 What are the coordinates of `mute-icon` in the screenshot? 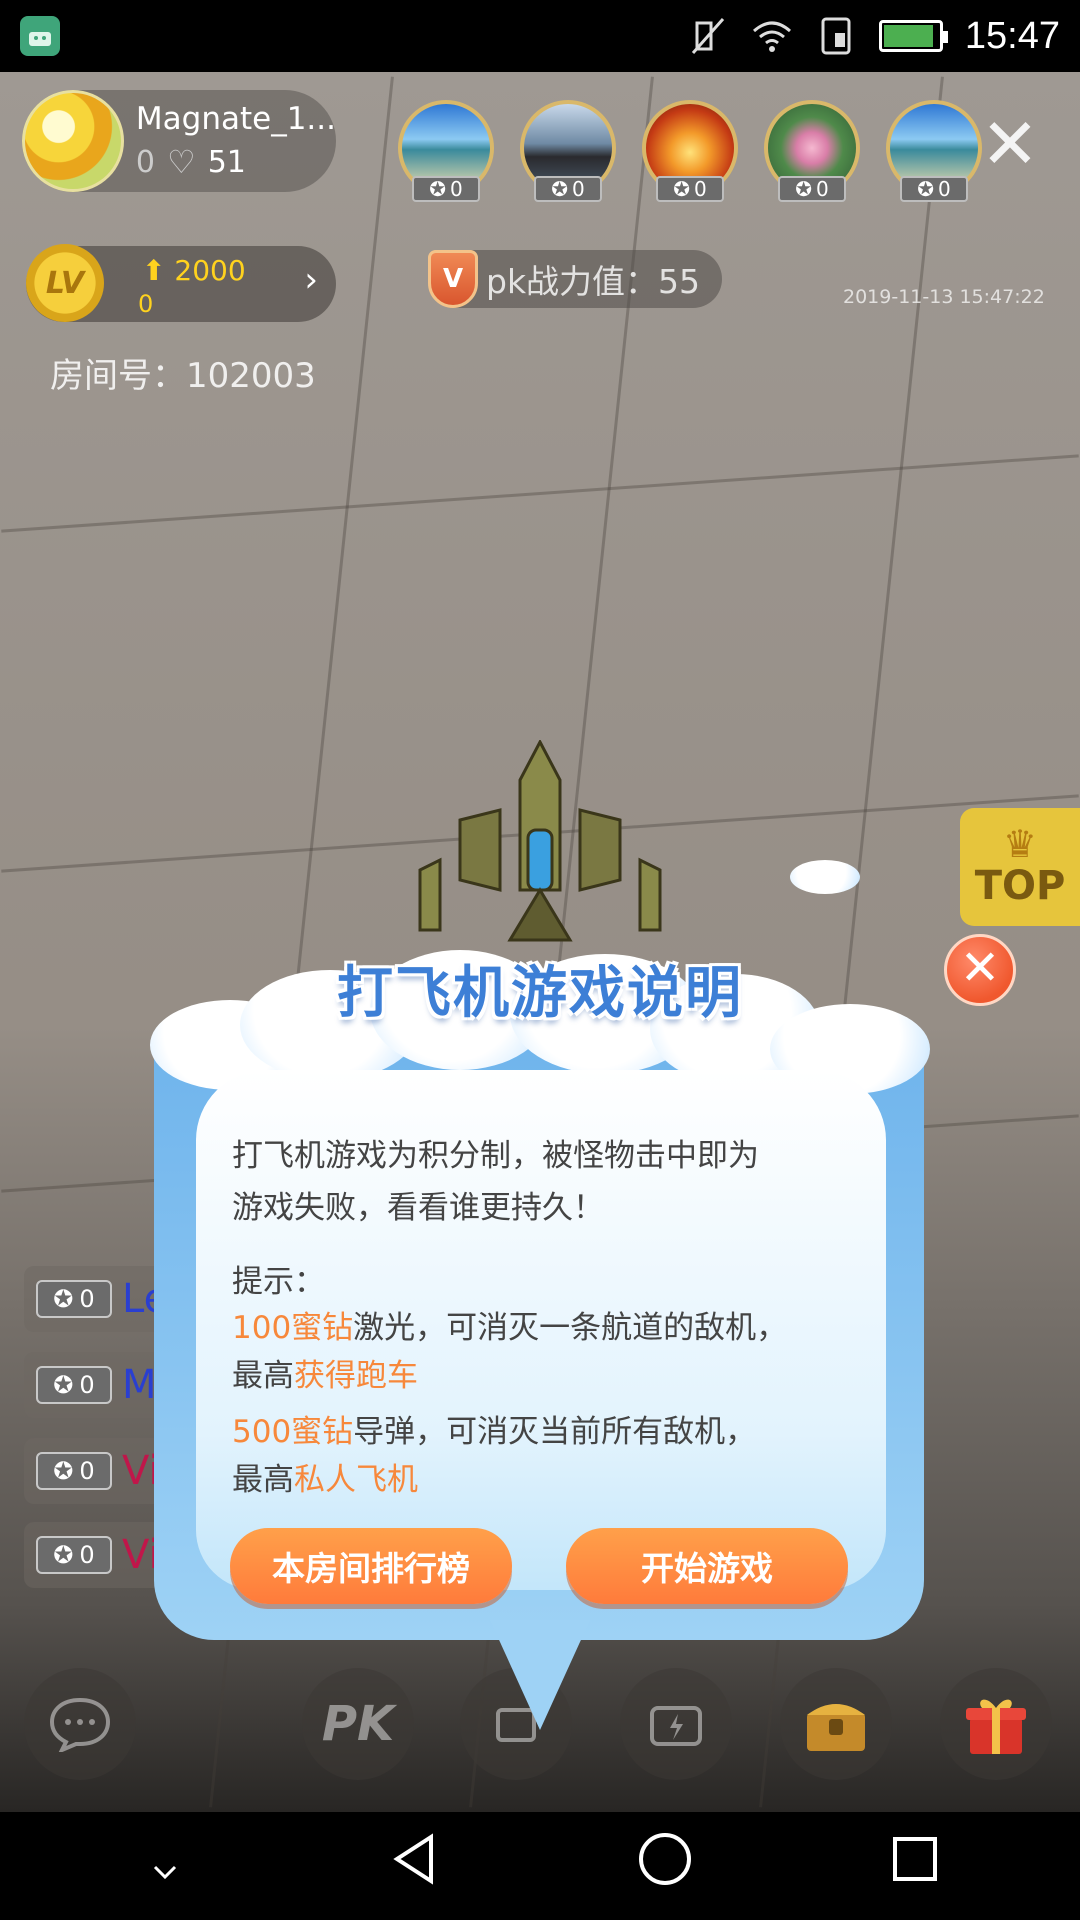 It's located at (708, 36).